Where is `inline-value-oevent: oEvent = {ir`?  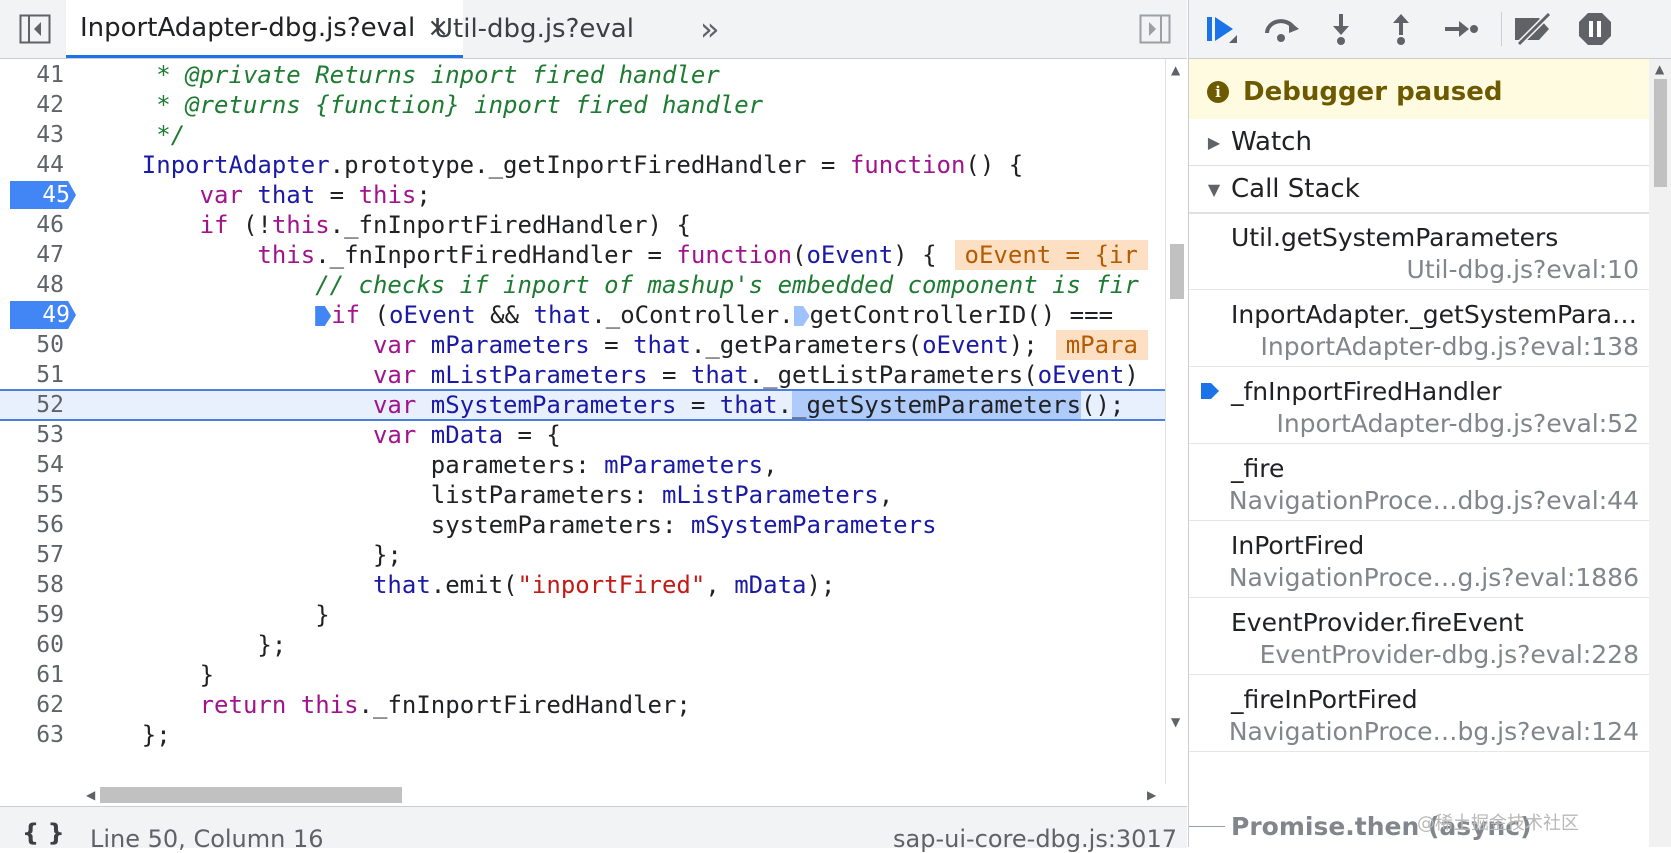
inline-value-oevent: oEvent = {ir is located at coordinates (1051, 255).